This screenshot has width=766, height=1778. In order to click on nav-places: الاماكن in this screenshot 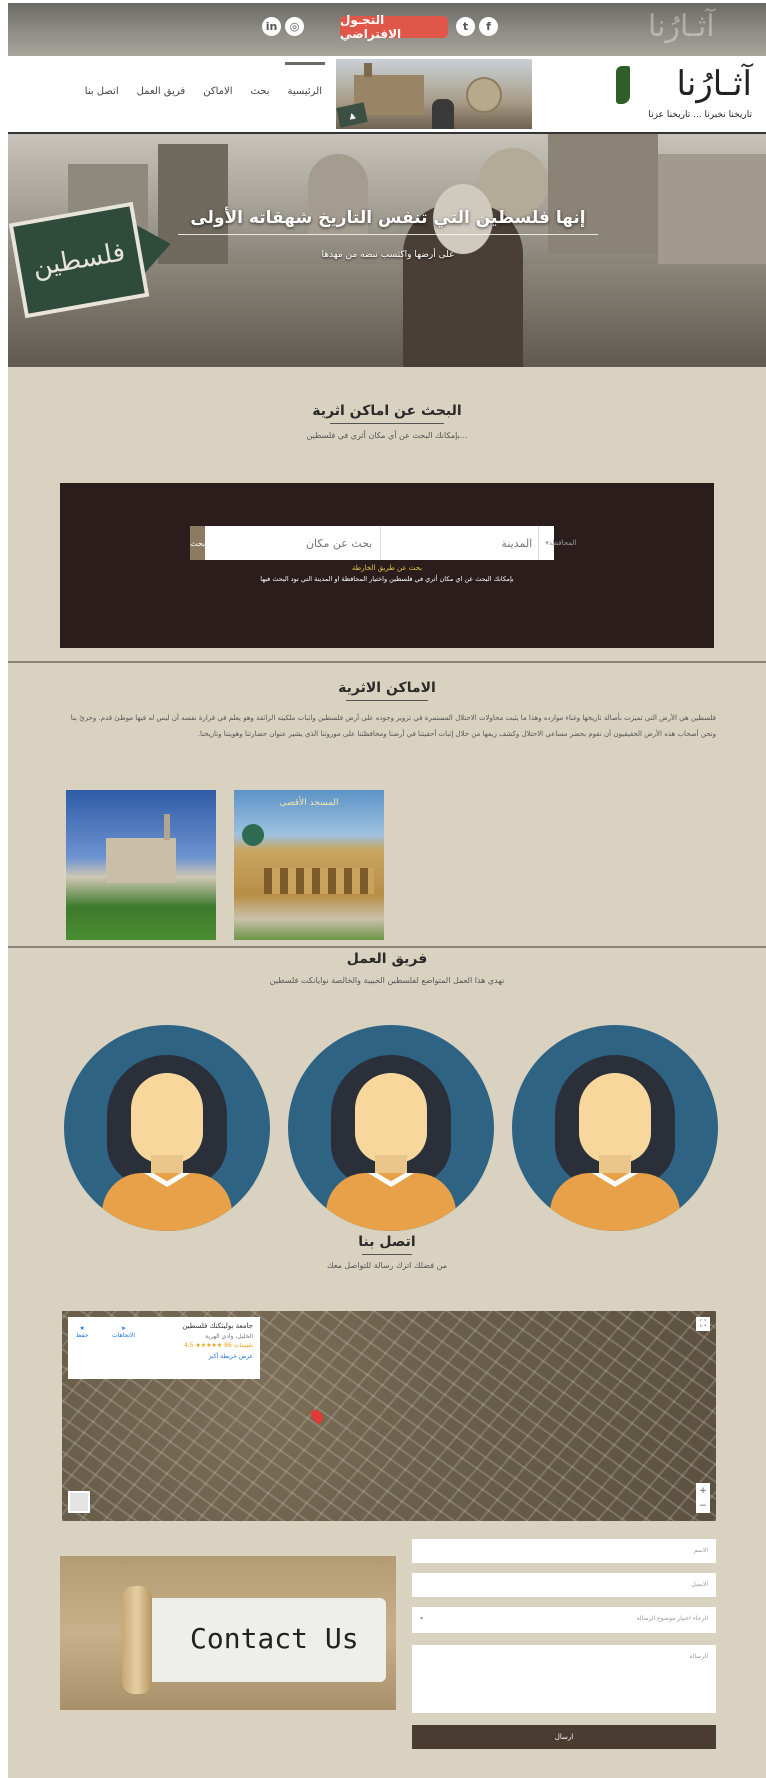, I will do `click(217, 91)`.